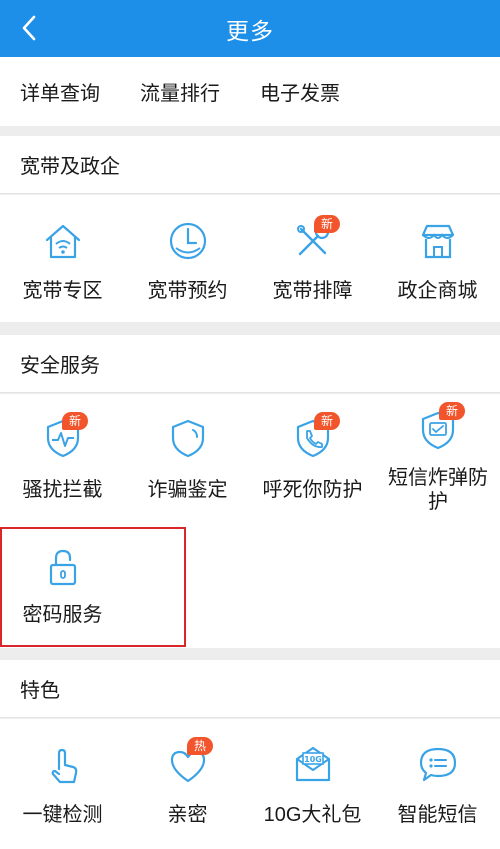 This screenshot has width=500, height=849. I want to click on envelope-10g-text: 10G, so click(313, 759).